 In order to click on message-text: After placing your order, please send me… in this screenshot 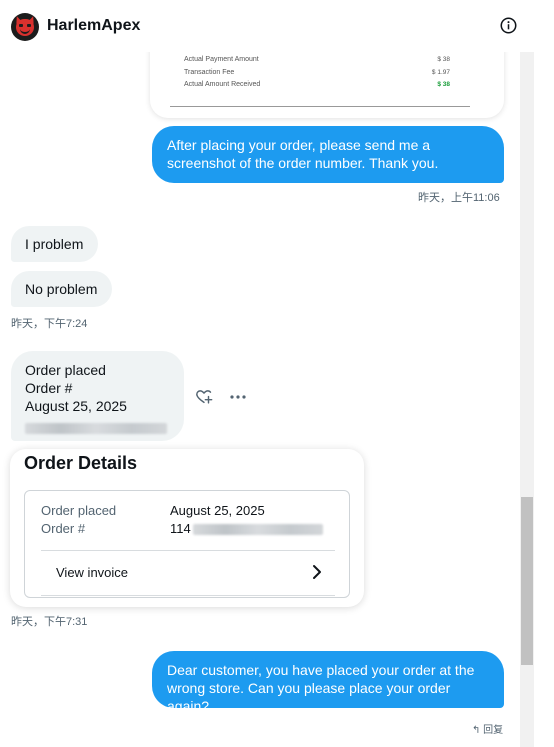, I will do `click(303, 154)`.